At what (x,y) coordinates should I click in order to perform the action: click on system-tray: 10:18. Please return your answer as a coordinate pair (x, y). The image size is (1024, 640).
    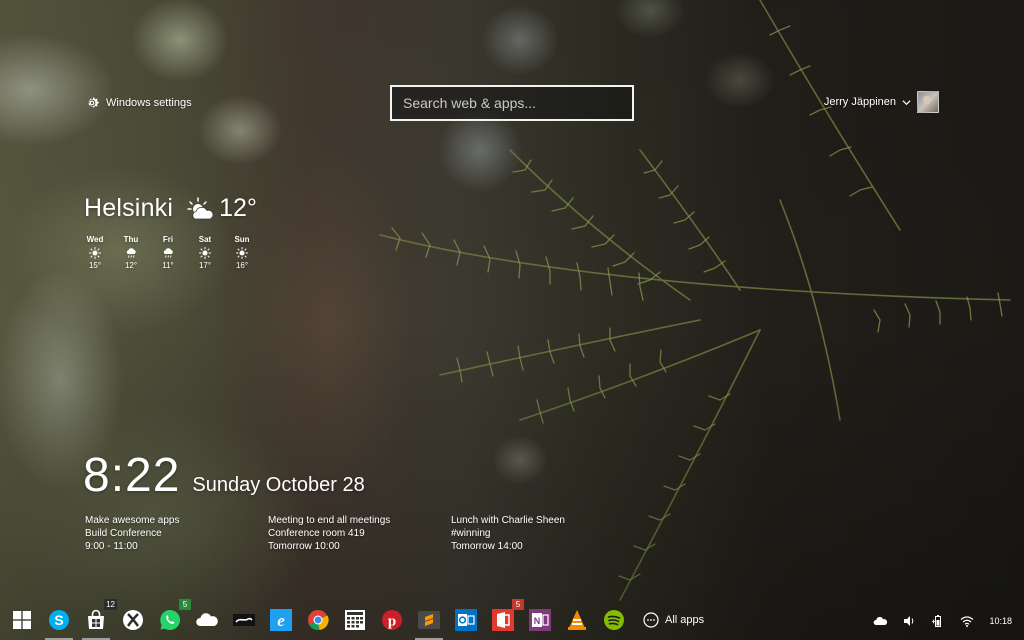
    Looking at the image, I should click on (942, 621).